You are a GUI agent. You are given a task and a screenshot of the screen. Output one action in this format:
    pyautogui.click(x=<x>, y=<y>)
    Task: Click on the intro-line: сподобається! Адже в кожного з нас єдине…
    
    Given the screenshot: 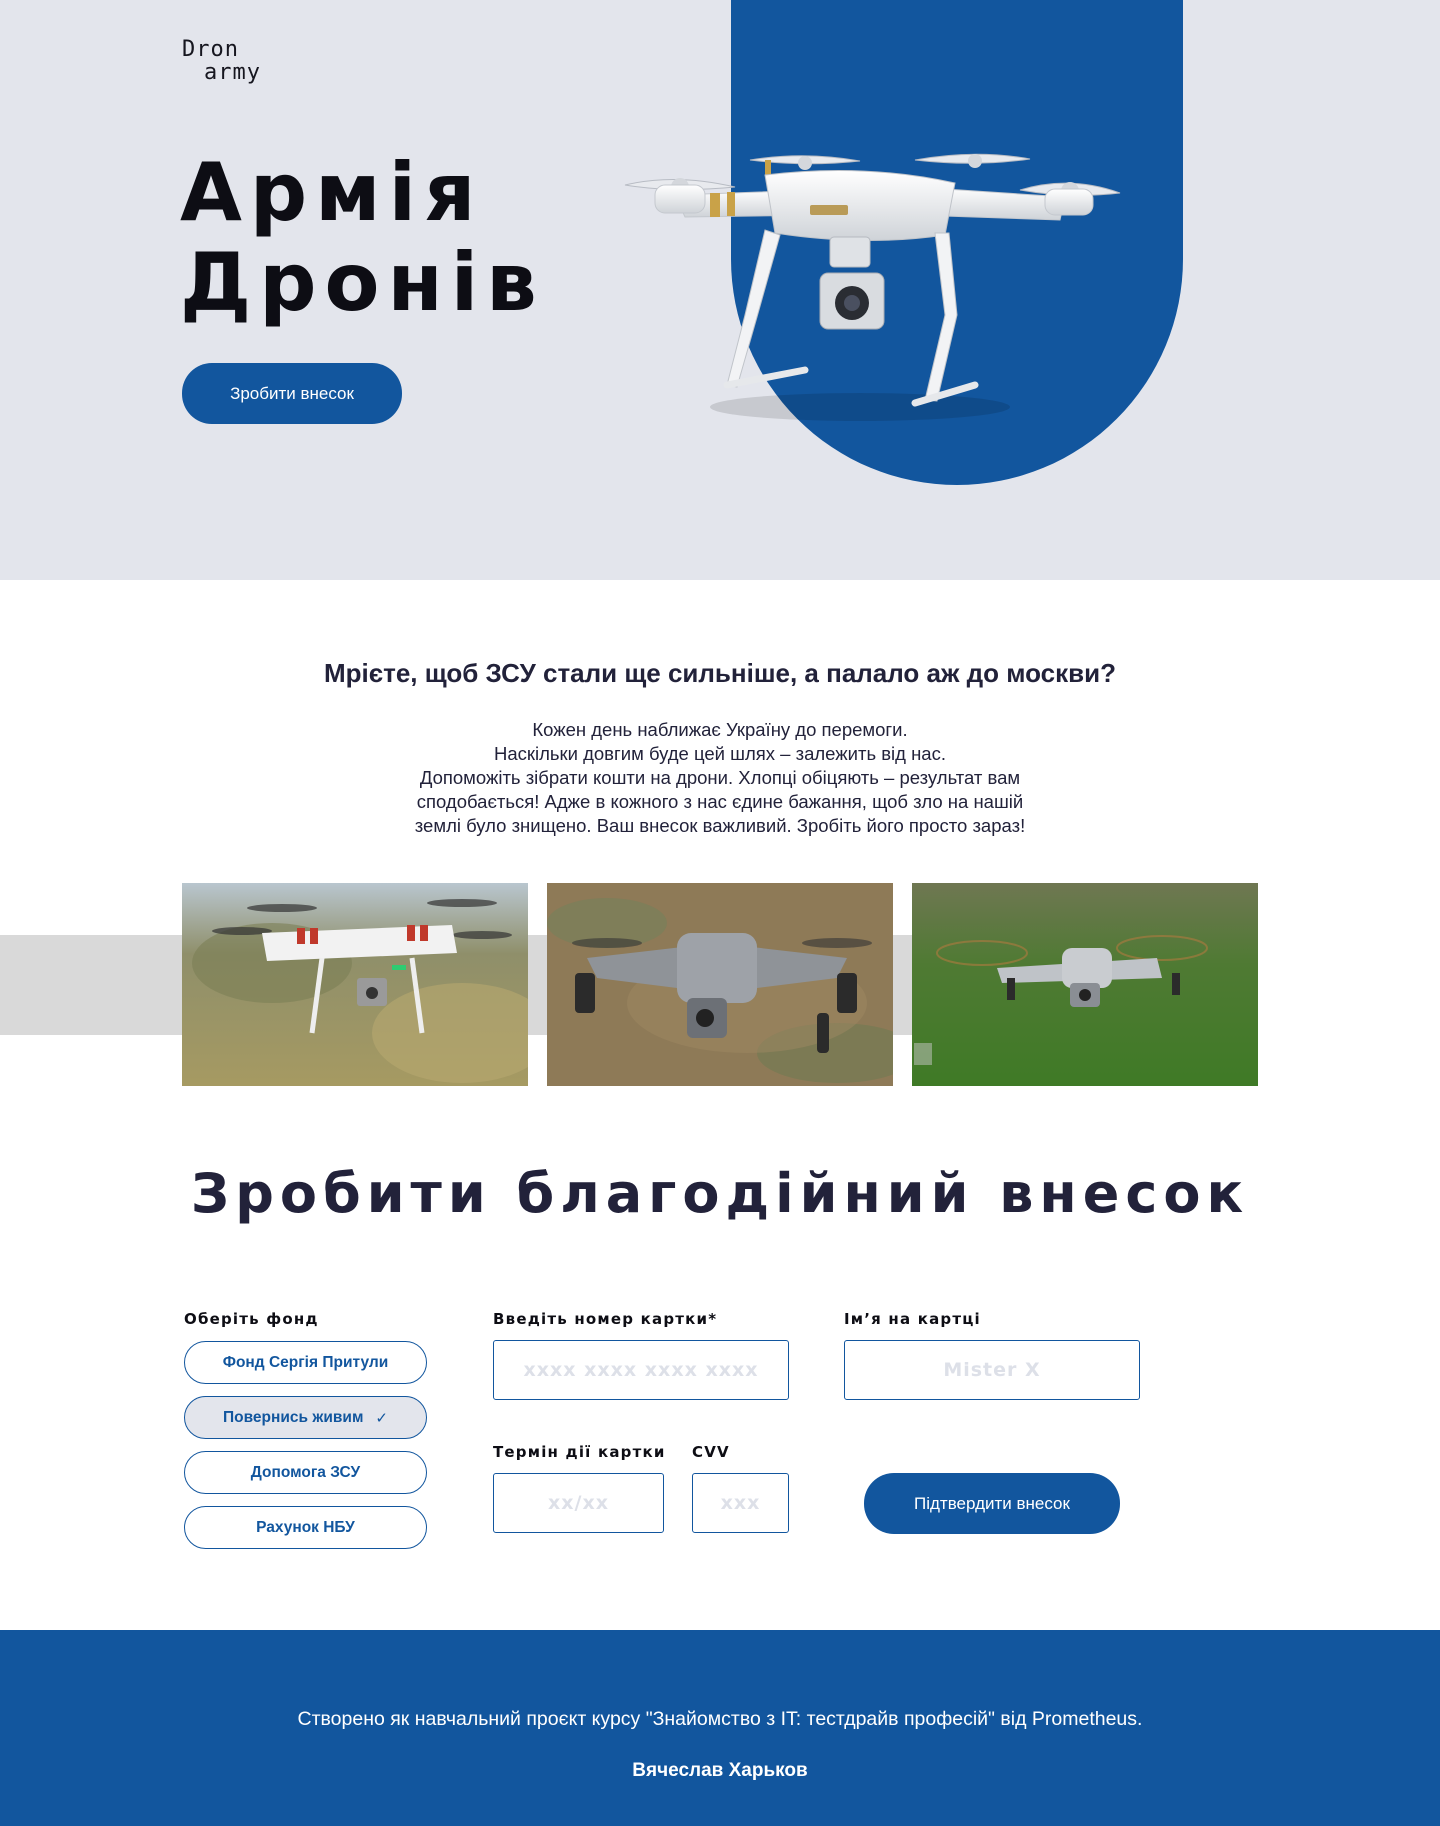 What is the action you would take?
    pyautogui.click(x=720, y=801)
    